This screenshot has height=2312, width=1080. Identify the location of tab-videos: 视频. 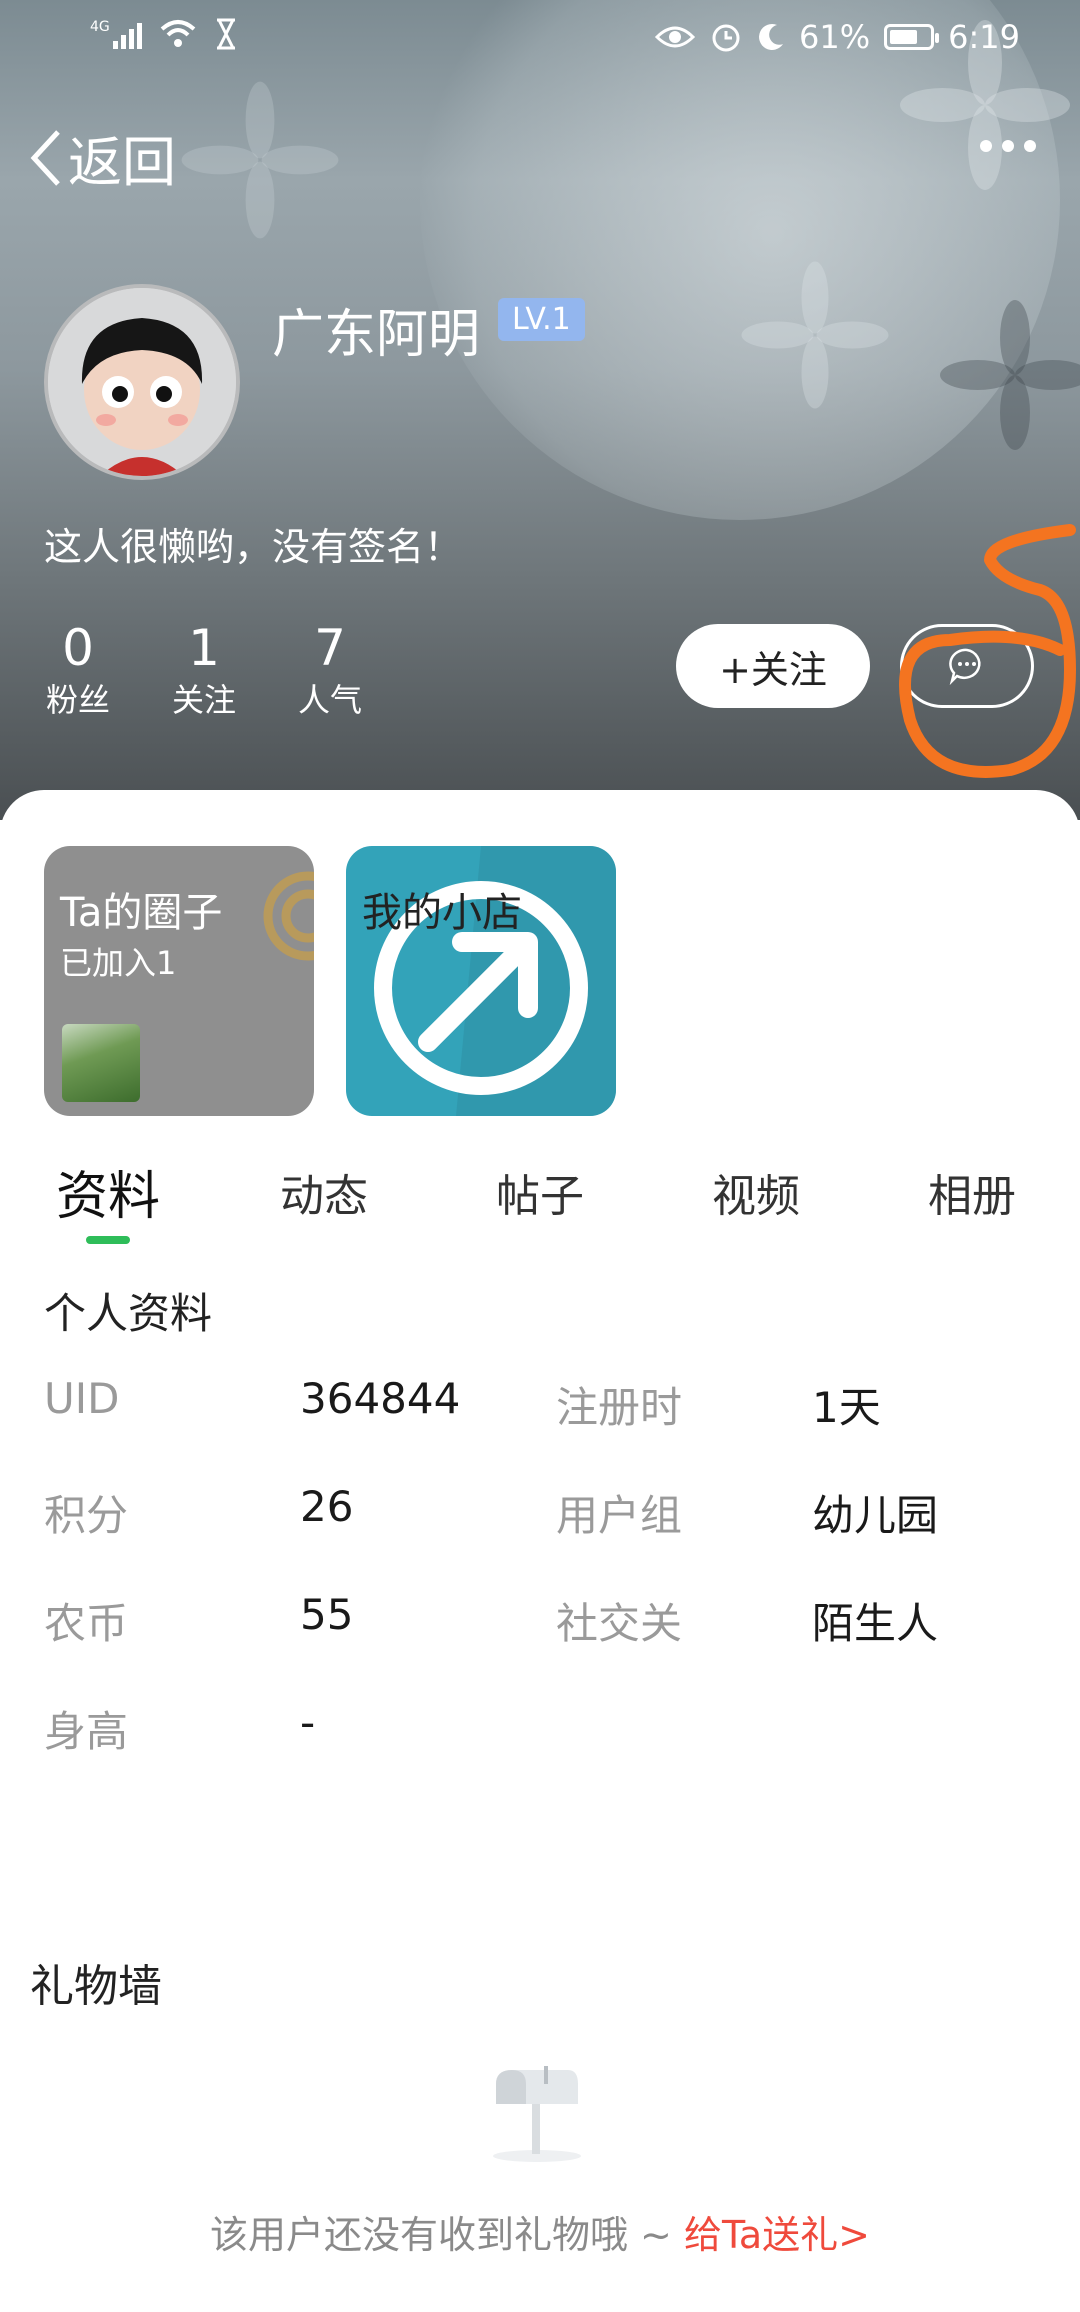
(756, 1192).